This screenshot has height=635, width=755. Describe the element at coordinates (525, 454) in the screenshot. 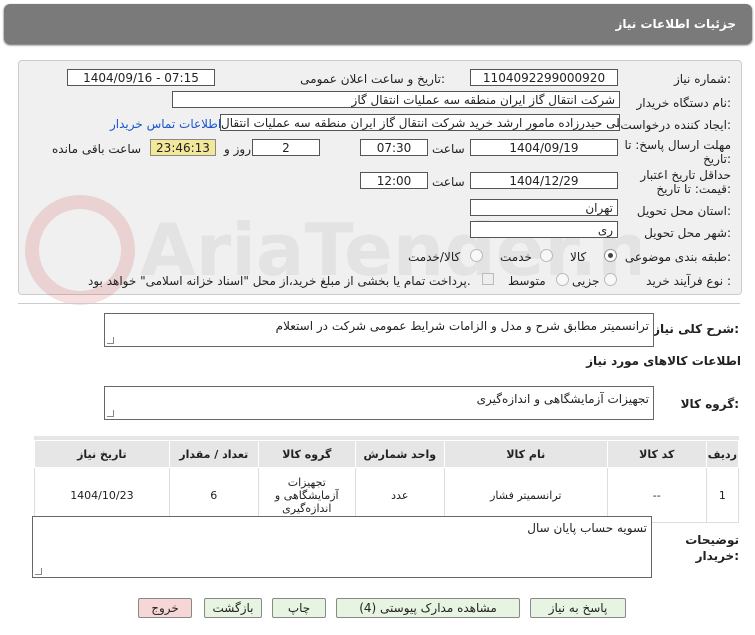

I see `col-header-name: نام کالا` at that location.